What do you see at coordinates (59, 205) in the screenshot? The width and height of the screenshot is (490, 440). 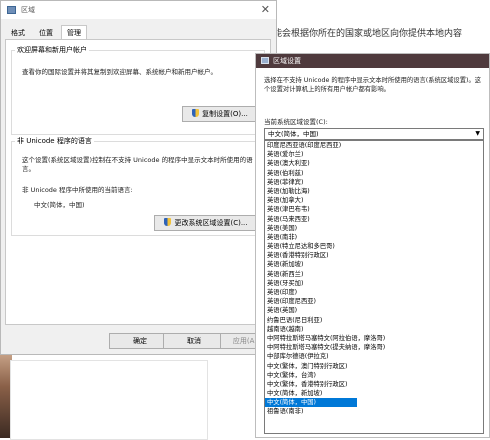 I see `current-language-value: 中文(简体，中国)` at bounding box center [59, 205].